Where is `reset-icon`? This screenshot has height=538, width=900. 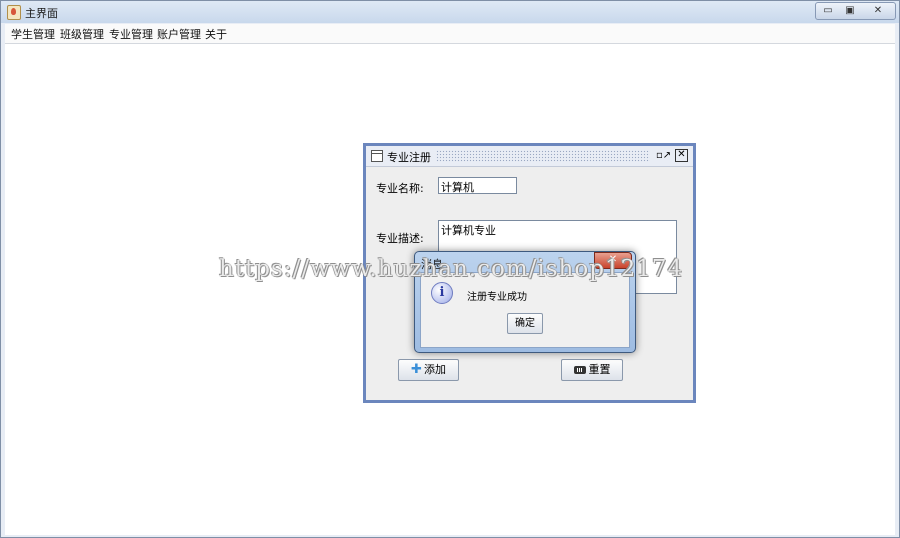 reset-icon is located at coordinates (579, 370).